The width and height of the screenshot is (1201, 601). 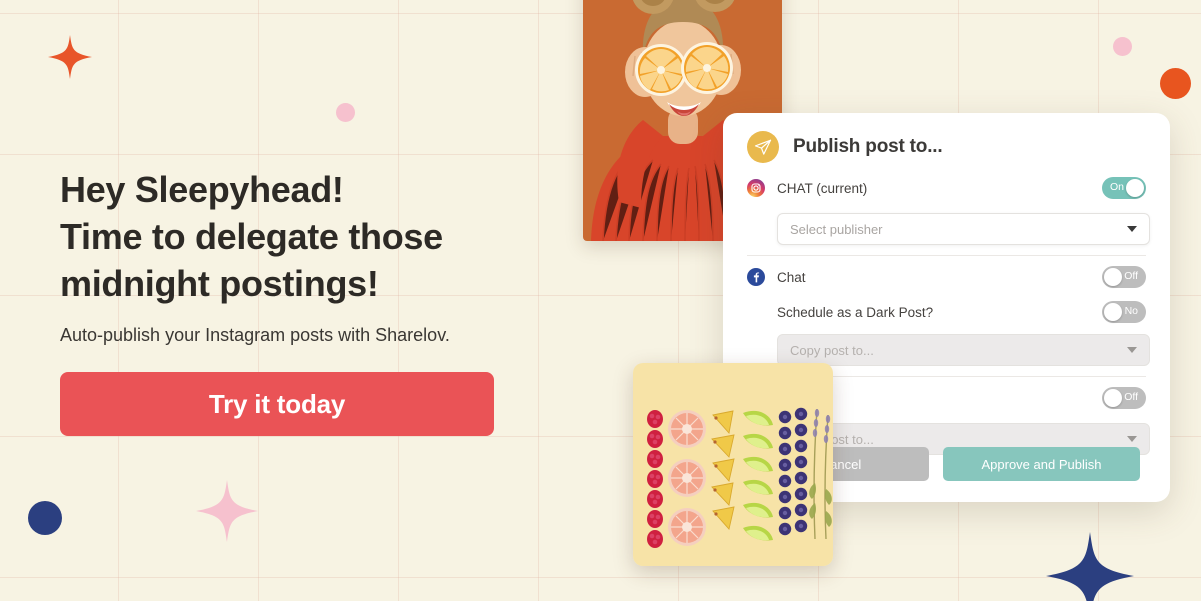 What do you see at coordinates (946, 277) in the screenshot?
I see `channel-row-facebook: Chat Off` at bounding box center [946, 277].